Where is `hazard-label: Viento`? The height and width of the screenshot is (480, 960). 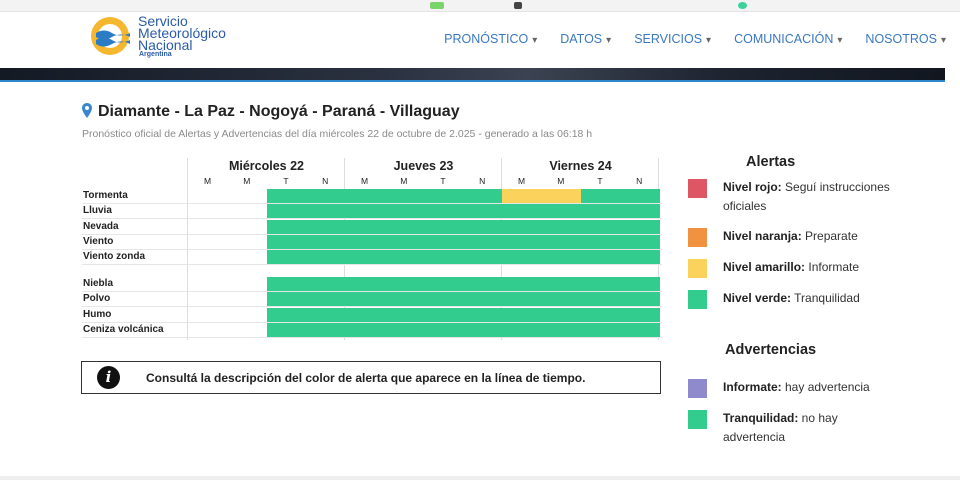
hazard-label: Viento is located at coordinates (98, 241).